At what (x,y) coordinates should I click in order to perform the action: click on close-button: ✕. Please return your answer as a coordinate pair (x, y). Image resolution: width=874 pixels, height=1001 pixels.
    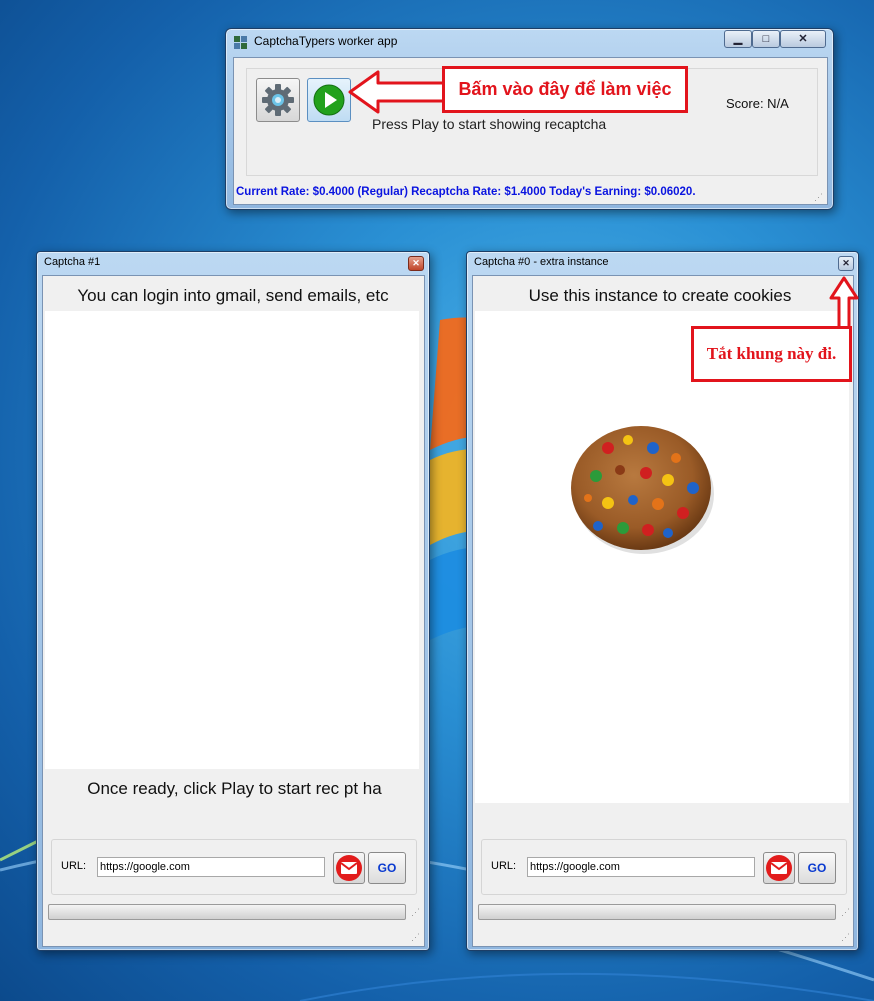
    Looking at the image, I should click on (803, 39).